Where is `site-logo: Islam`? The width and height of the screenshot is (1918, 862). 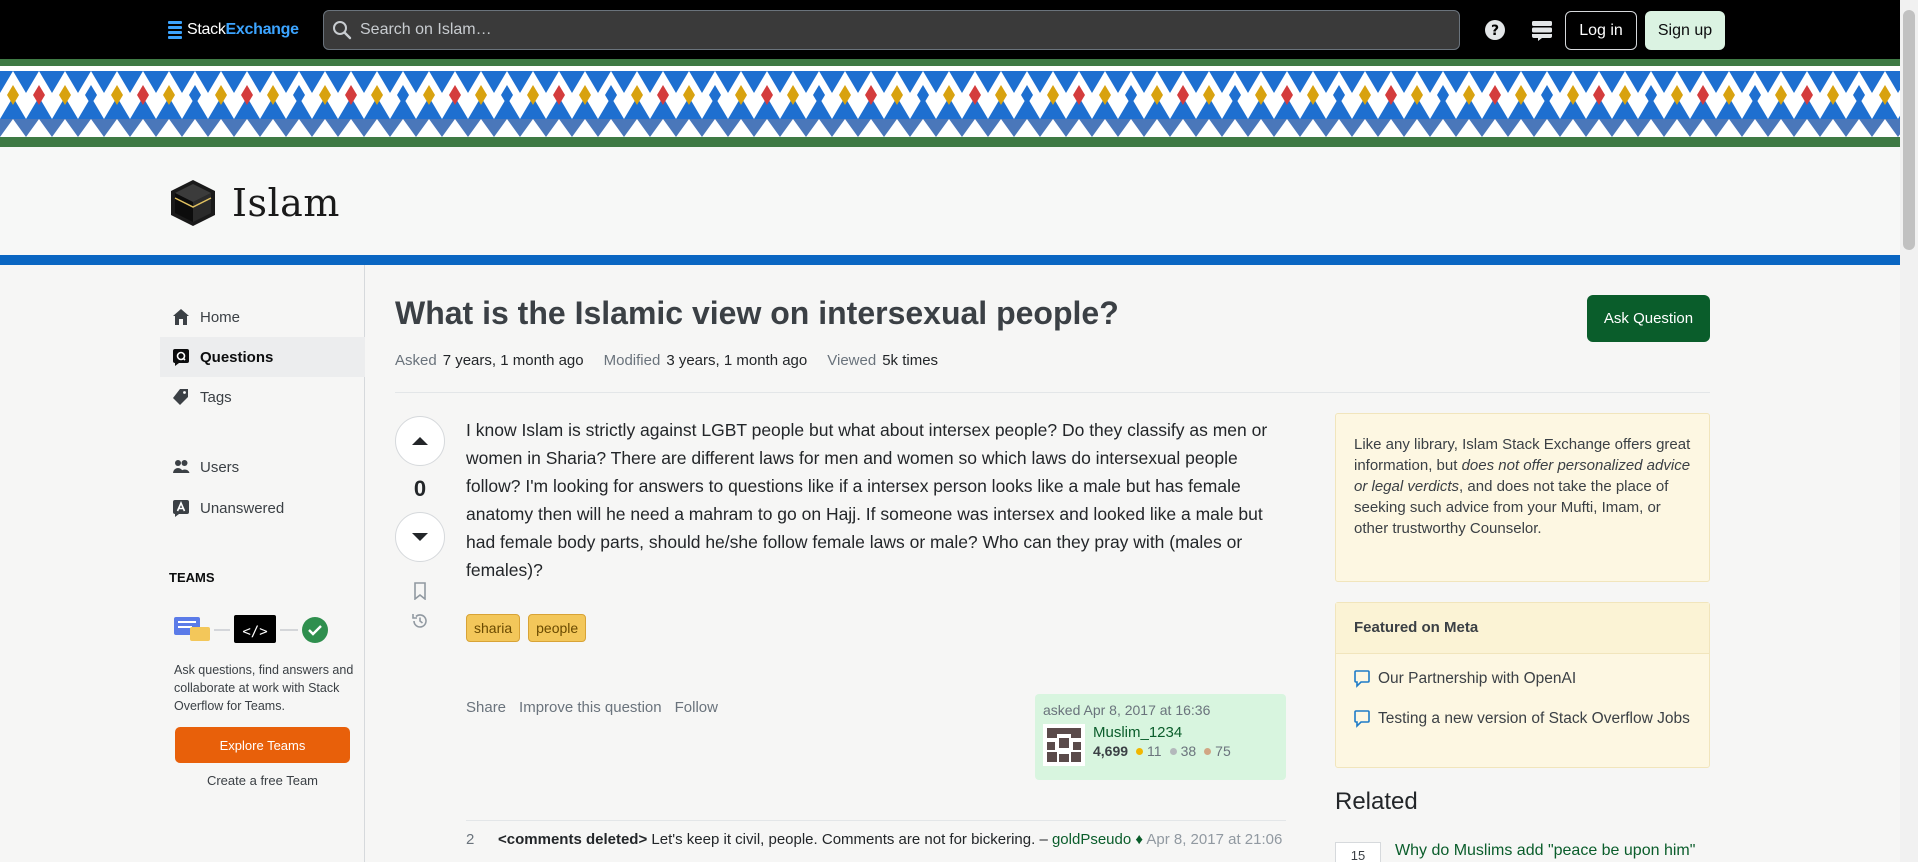
site-logo: Islam is located at coordinates (254, 203).